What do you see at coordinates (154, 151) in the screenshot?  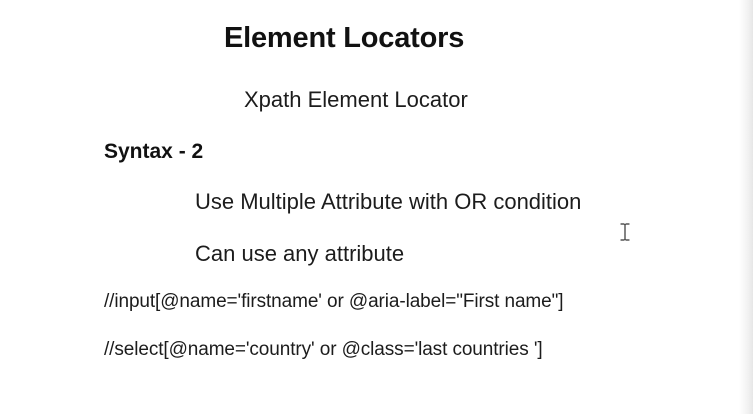 I see `section-heading: Syntax - 2` at bounding box center [154, 151].